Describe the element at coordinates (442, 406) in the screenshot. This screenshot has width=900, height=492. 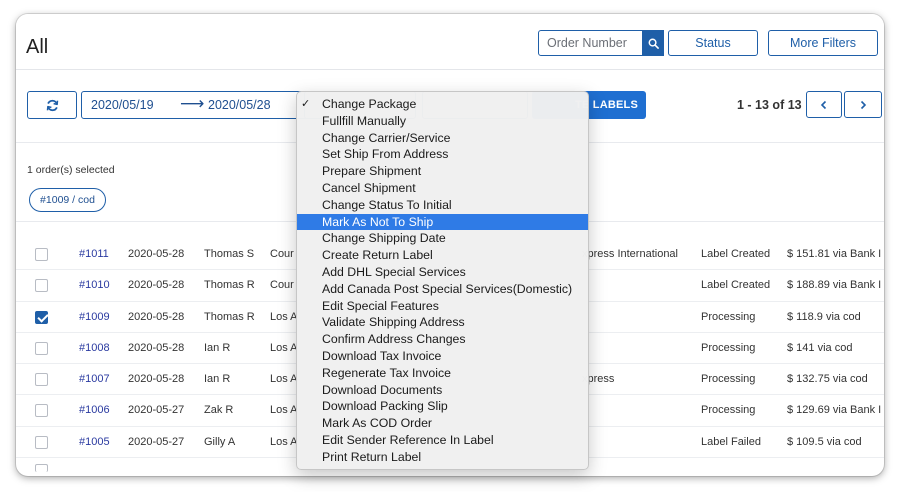
I see `menu-item-download-packing-slip: Download Packing Slip` at that location.